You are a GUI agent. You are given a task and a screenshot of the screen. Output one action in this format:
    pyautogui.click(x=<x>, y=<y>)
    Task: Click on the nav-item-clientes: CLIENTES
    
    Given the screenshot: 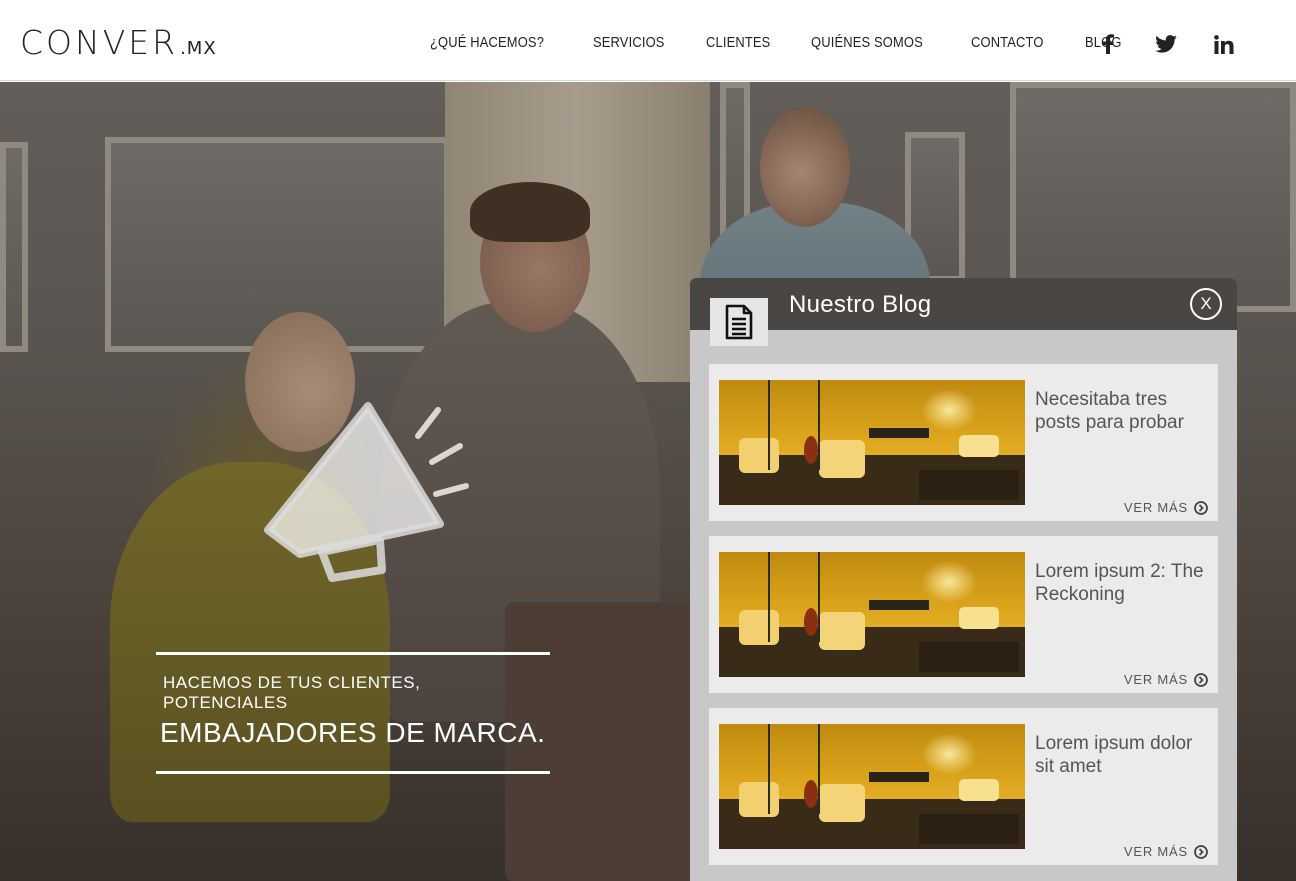 What is the action you would take?
    pyautogui.click(x=738, y=42)
    